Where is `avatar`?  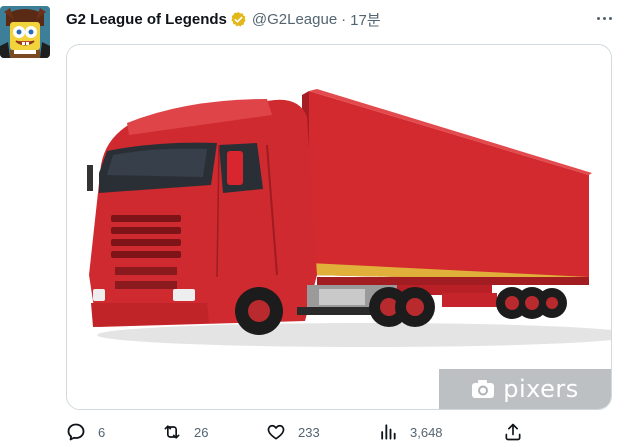 avatar is located at coordinates (25, 32).